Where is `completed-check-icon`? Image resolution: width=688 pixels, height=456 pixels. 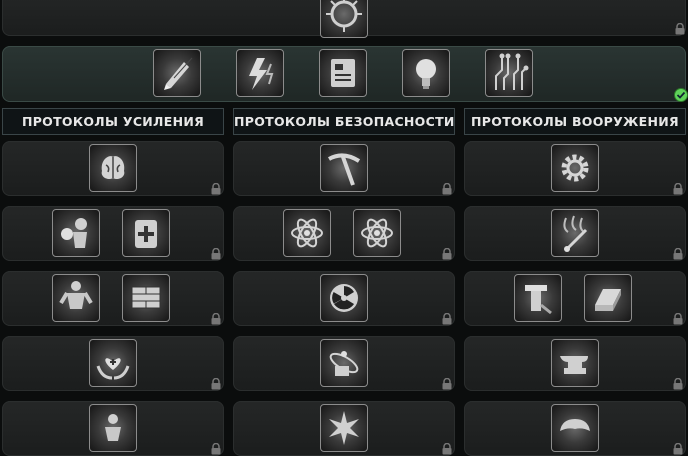
completed-check-icon is located at coordinates (681, 95).